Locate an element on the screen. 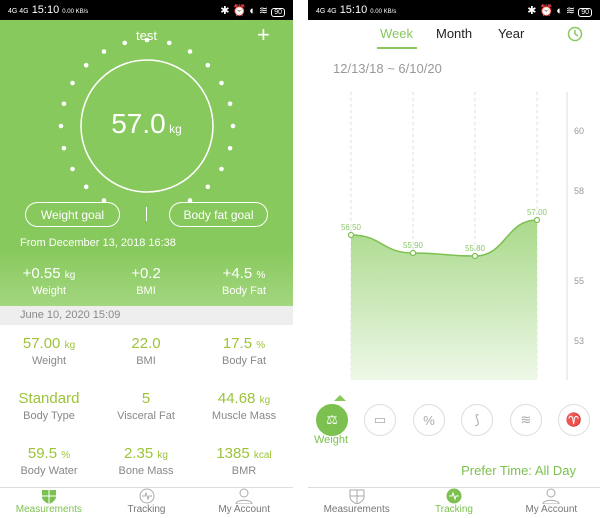 The width and height of the screenshot is (600, 518). stat-label: Visceral Fat is located at coordinates (146, 416).